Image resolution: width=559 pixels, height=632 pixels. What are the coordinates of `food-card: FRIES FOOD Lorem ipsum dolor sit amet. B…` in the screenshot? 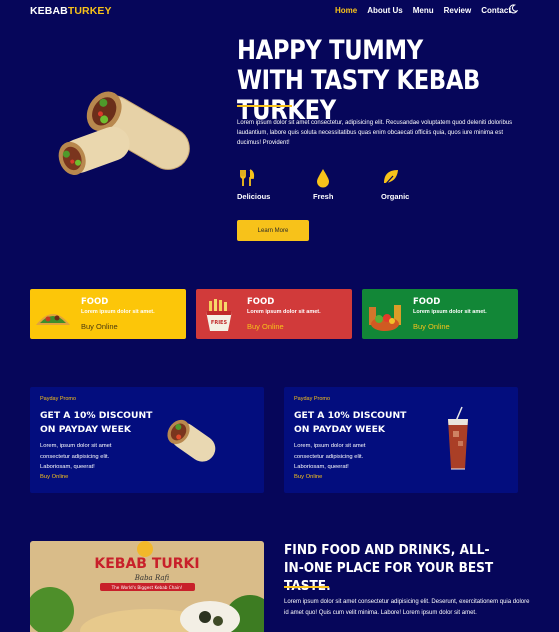 It's located at (274, 314).